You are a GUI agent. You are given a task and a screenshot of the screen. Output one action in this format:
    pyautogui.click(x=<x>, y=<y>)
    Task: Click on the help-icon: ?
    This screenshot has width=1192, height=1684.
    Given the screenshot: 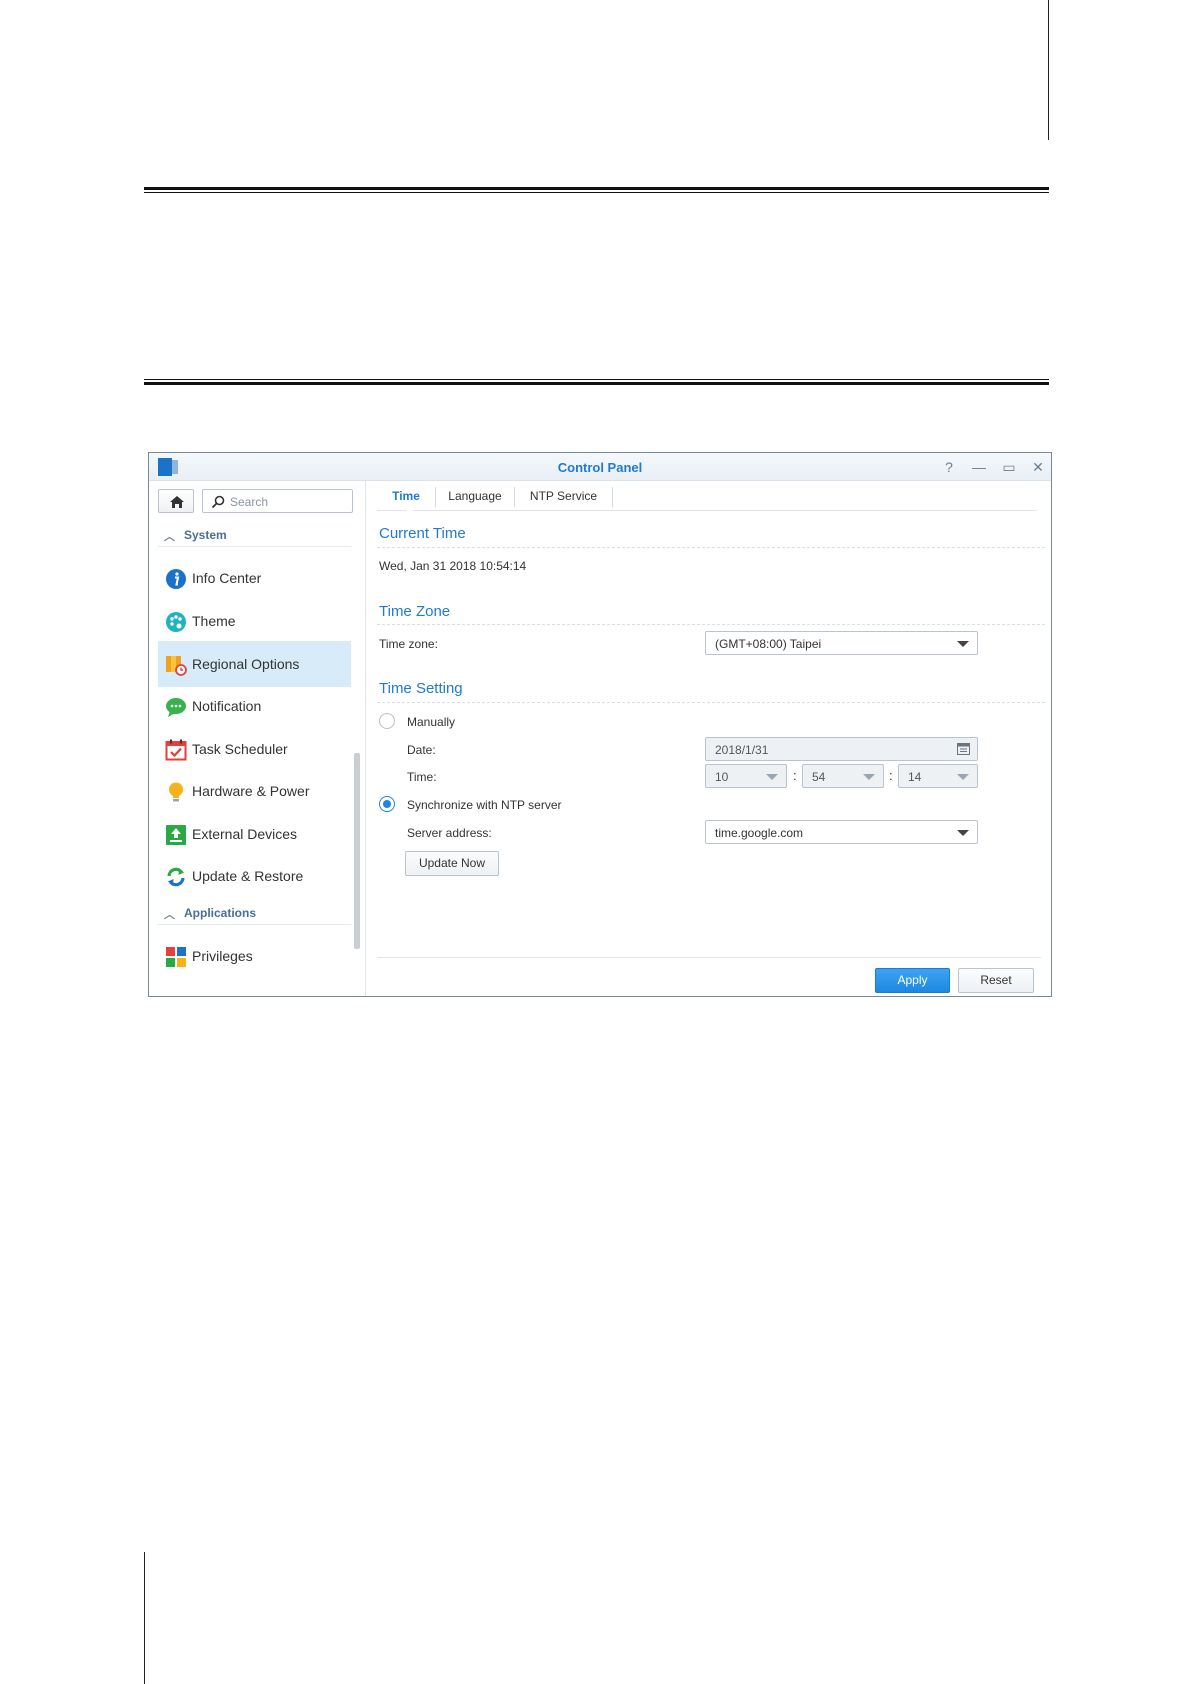 What is the action you would take?
    pyautogui.click(x=949, y=467)
    